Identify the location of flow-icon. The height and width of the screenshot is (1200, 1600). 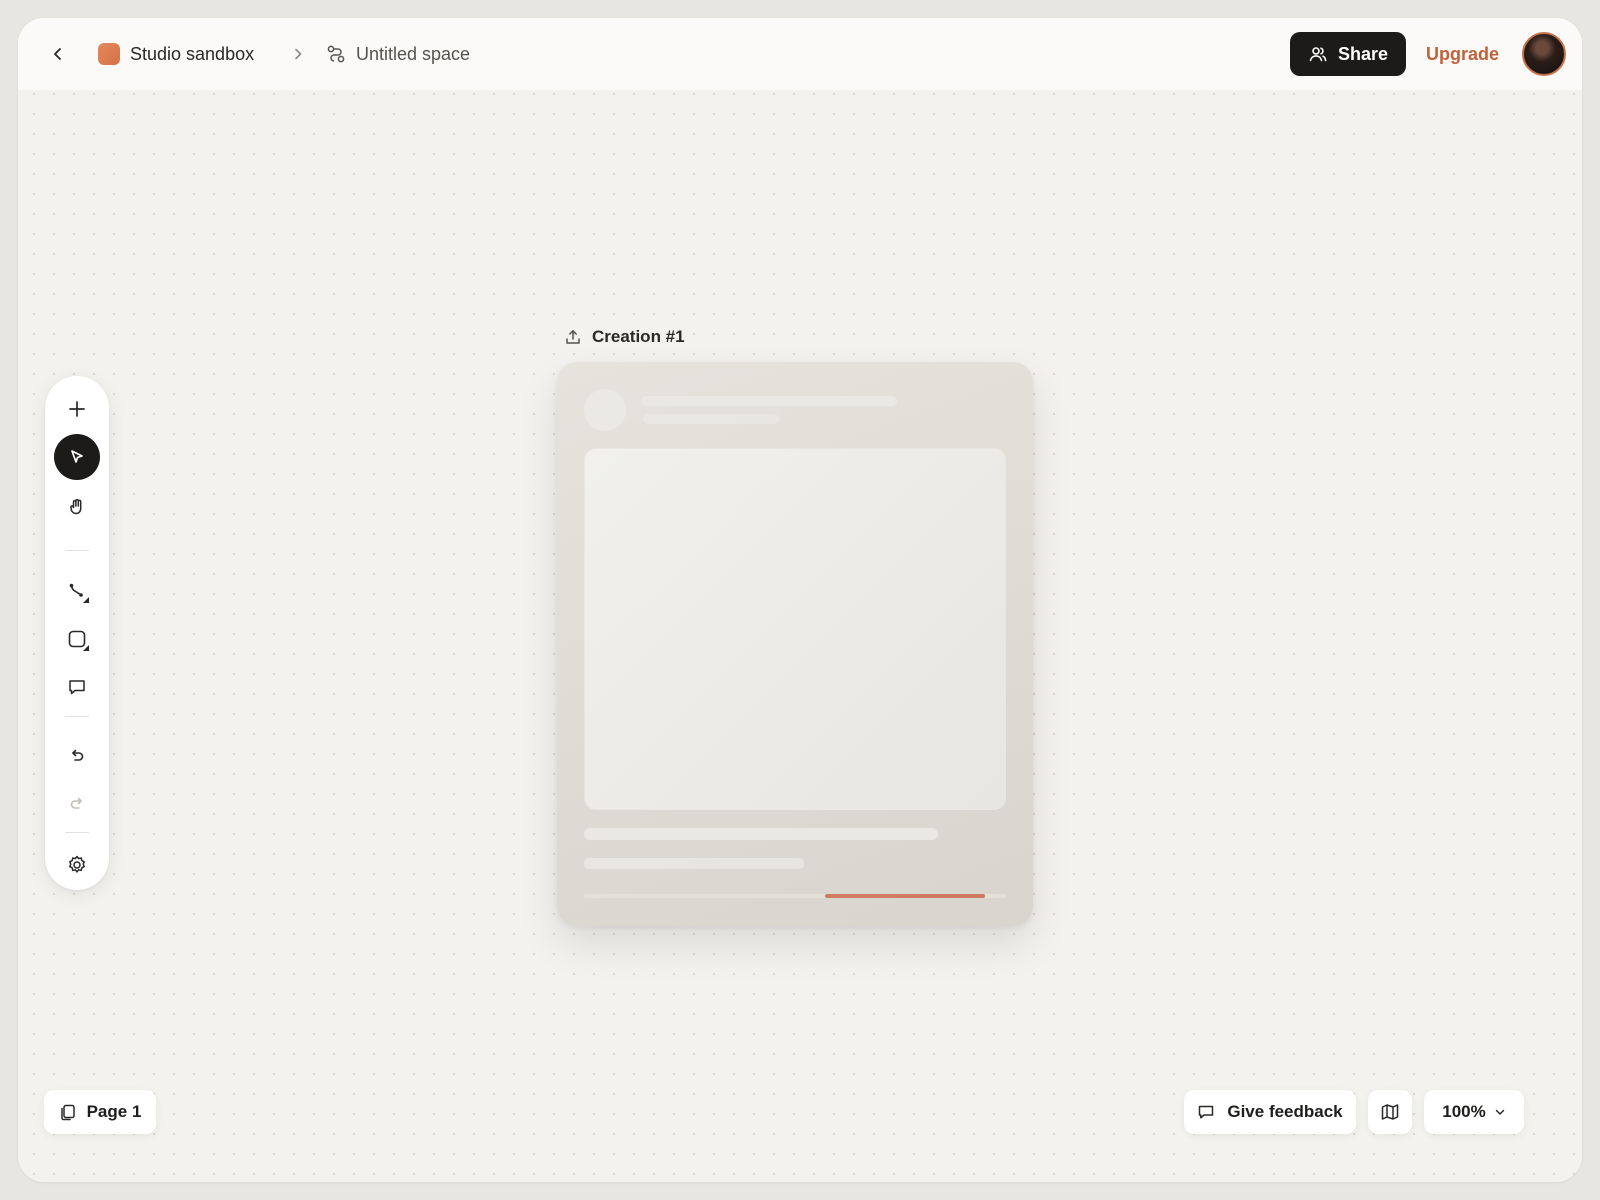
(336, 54).